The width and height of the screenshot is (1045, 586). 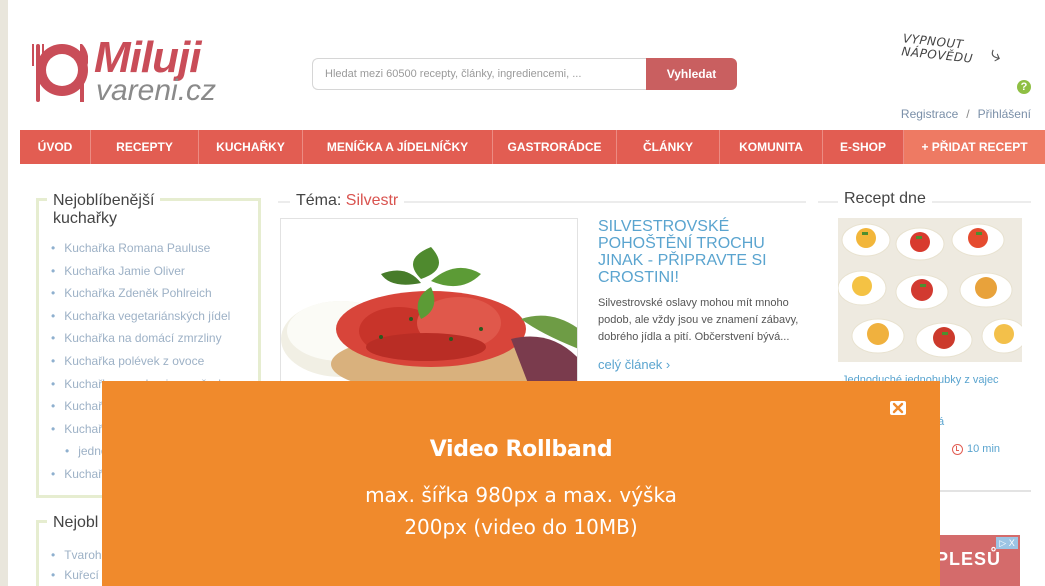 What do you see at coordinates (957, 449) in the screenshot?
I see `clock-icon` at bounding box center [957, 449].